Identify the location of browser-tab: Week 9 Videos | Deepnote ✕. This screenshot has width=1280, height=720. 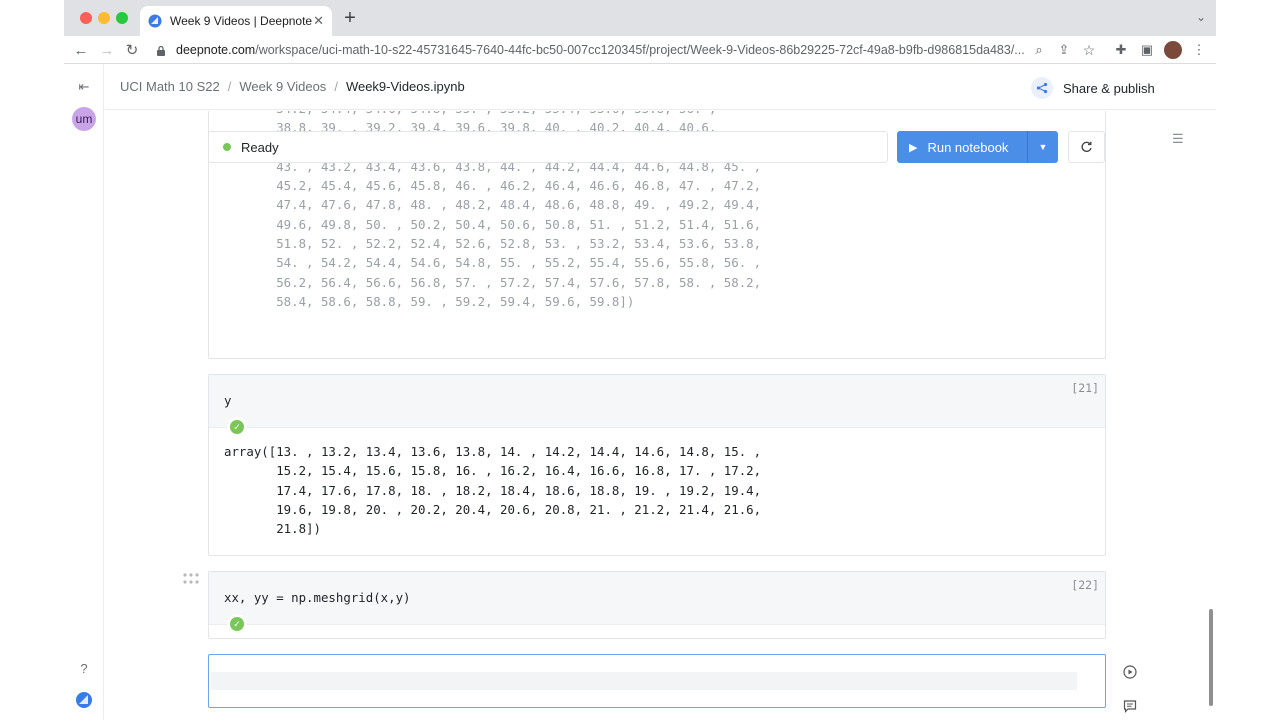
(236, 21).